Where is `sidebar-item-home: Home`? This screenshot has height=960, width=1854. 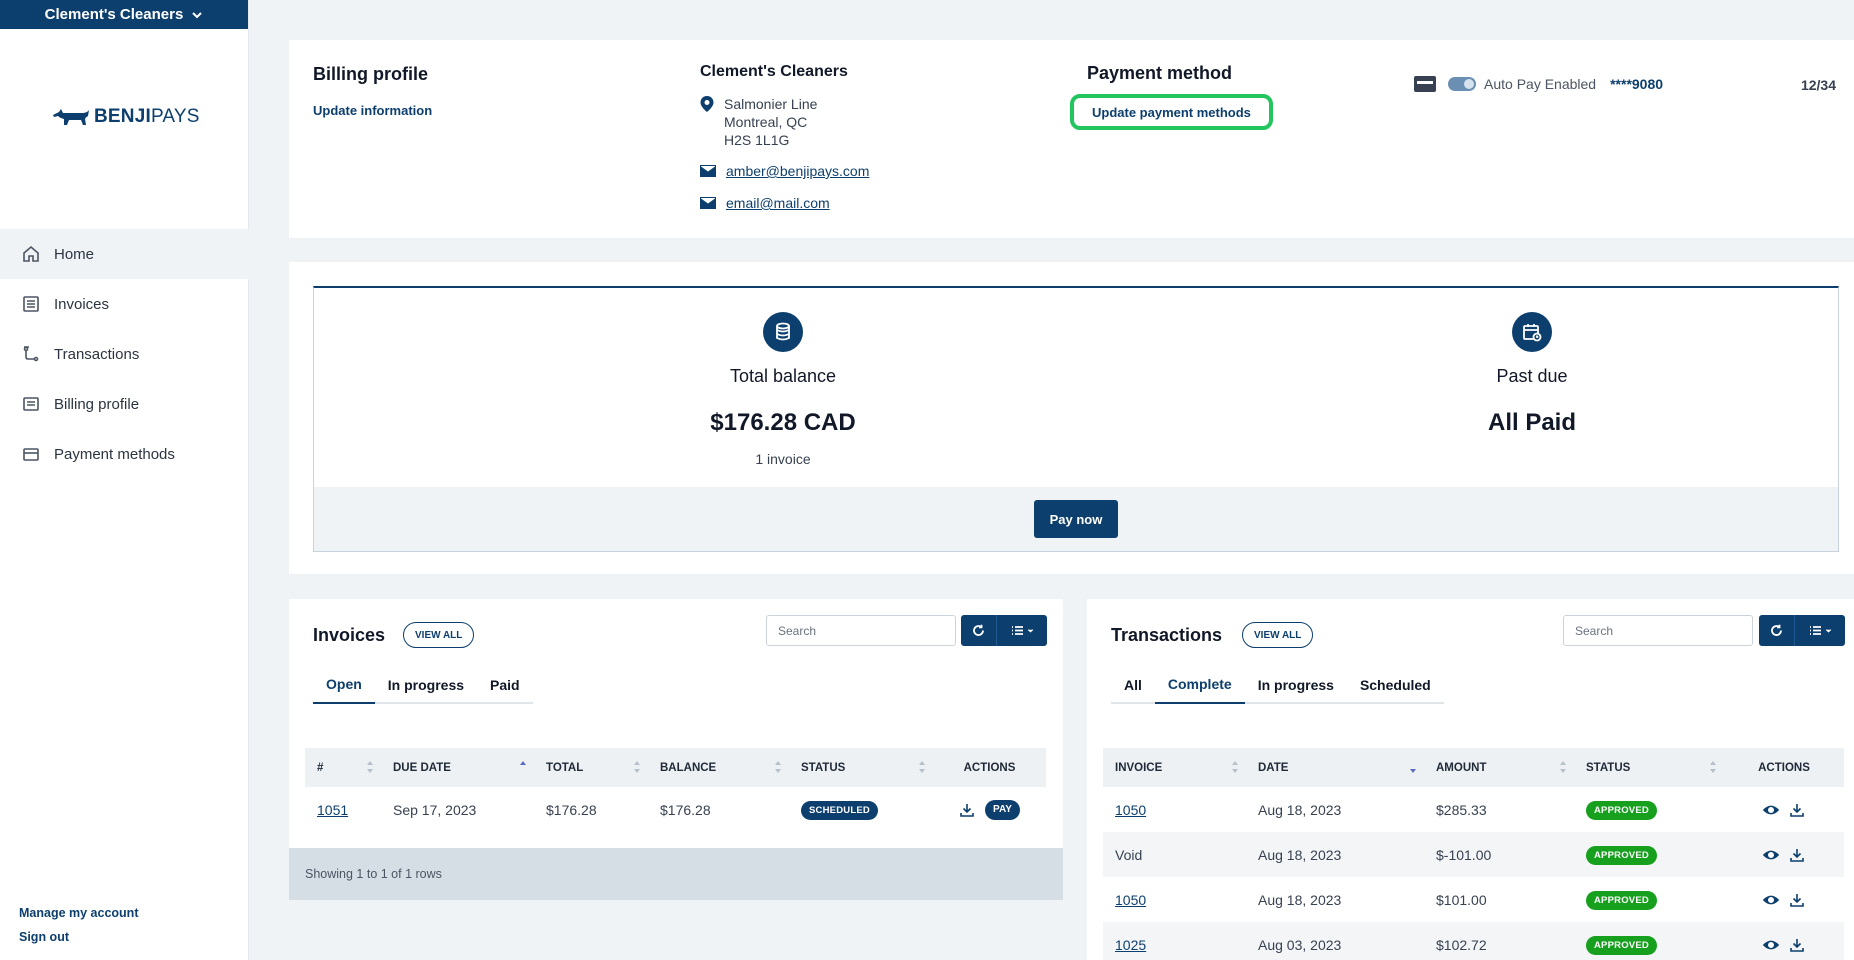 sidebar-item-home: Home is located at coordinates (124, 254).